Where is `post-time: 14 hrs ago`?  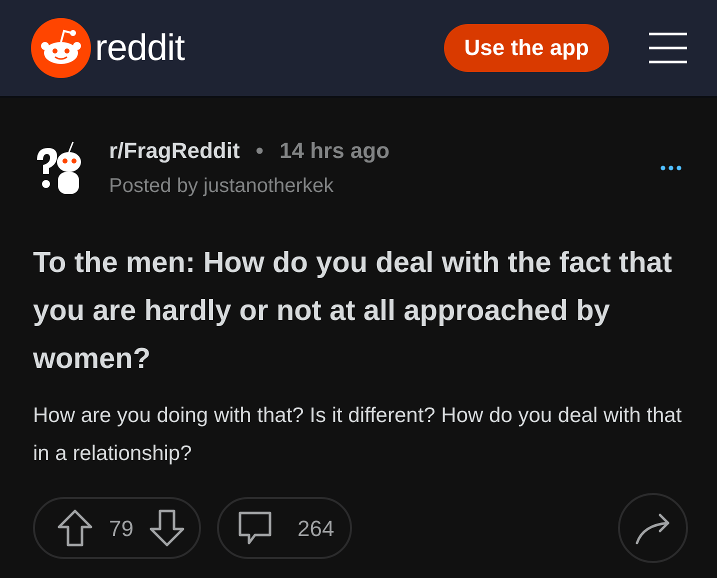 post-time: 14 hrs ago is located at coordinates (335, 151).